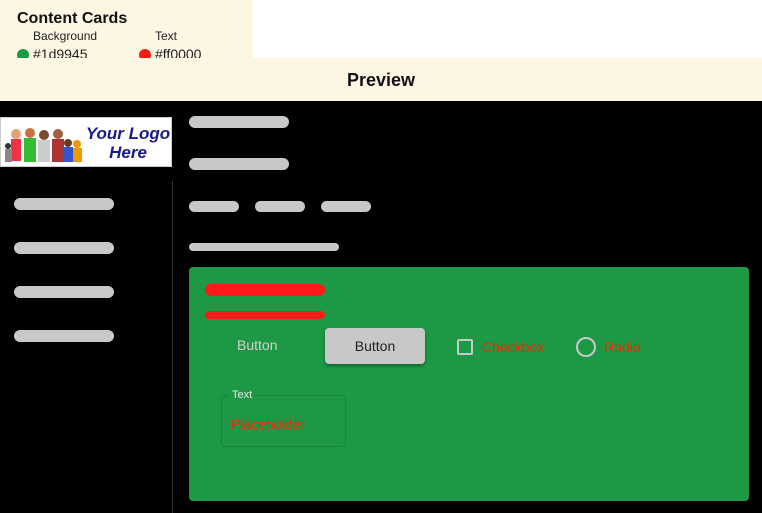 The image size is (762, 513). I want to click on text-field-label: Text, so click(242, 395).